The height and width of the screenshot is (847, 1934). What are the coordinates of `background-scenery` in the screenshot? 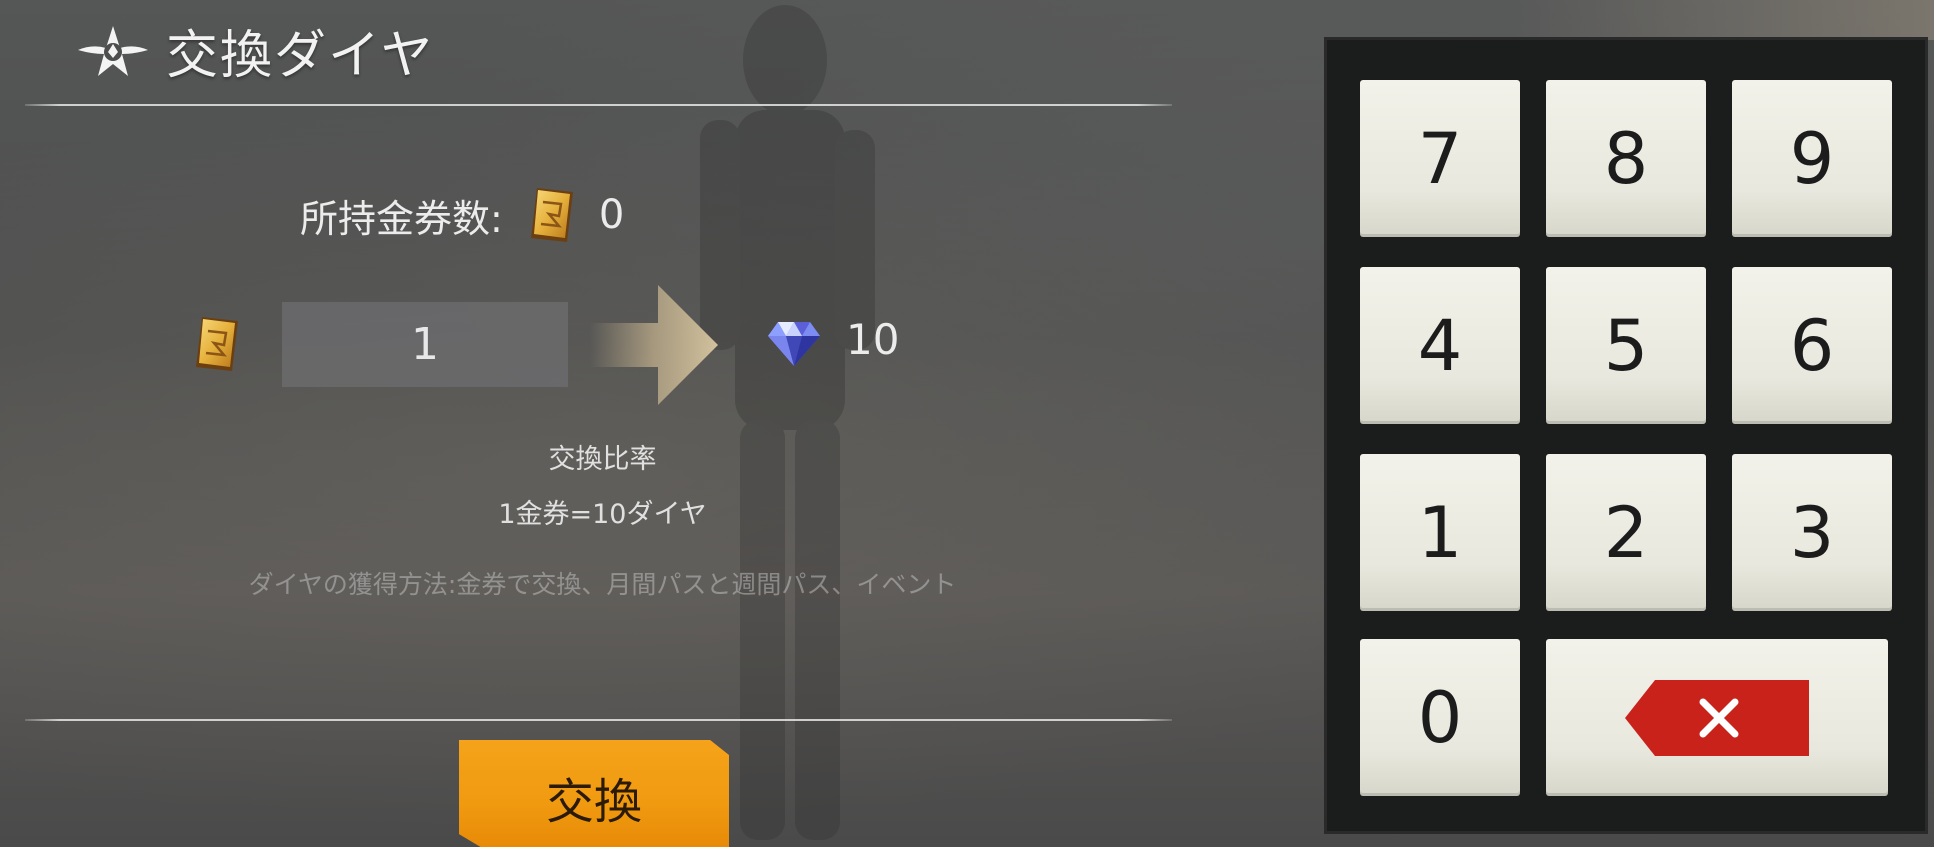 It's located at (1724, 20).